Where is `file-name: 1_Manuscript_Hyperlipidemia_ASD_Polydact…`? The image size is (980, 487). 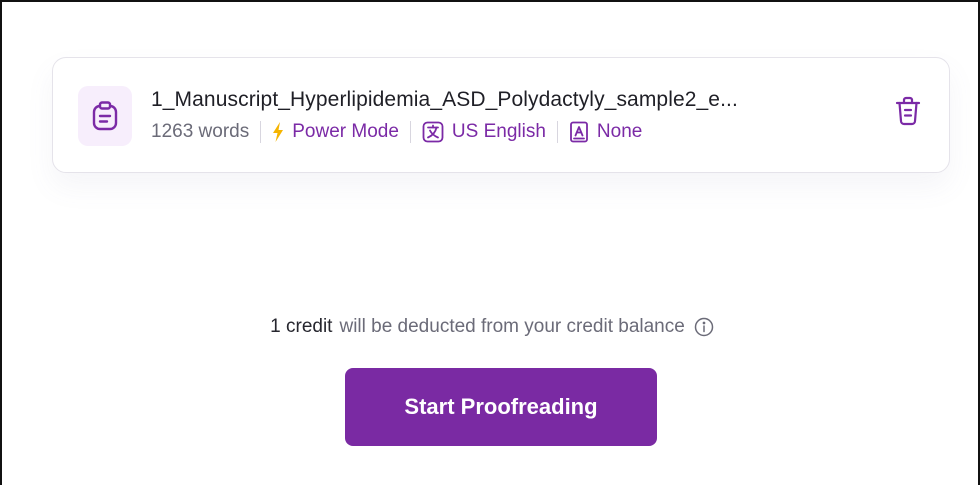
file-name: 1_Manuscript_Hyperlipidemia_ASD_Polydact… is located at coordinates (444, 99).